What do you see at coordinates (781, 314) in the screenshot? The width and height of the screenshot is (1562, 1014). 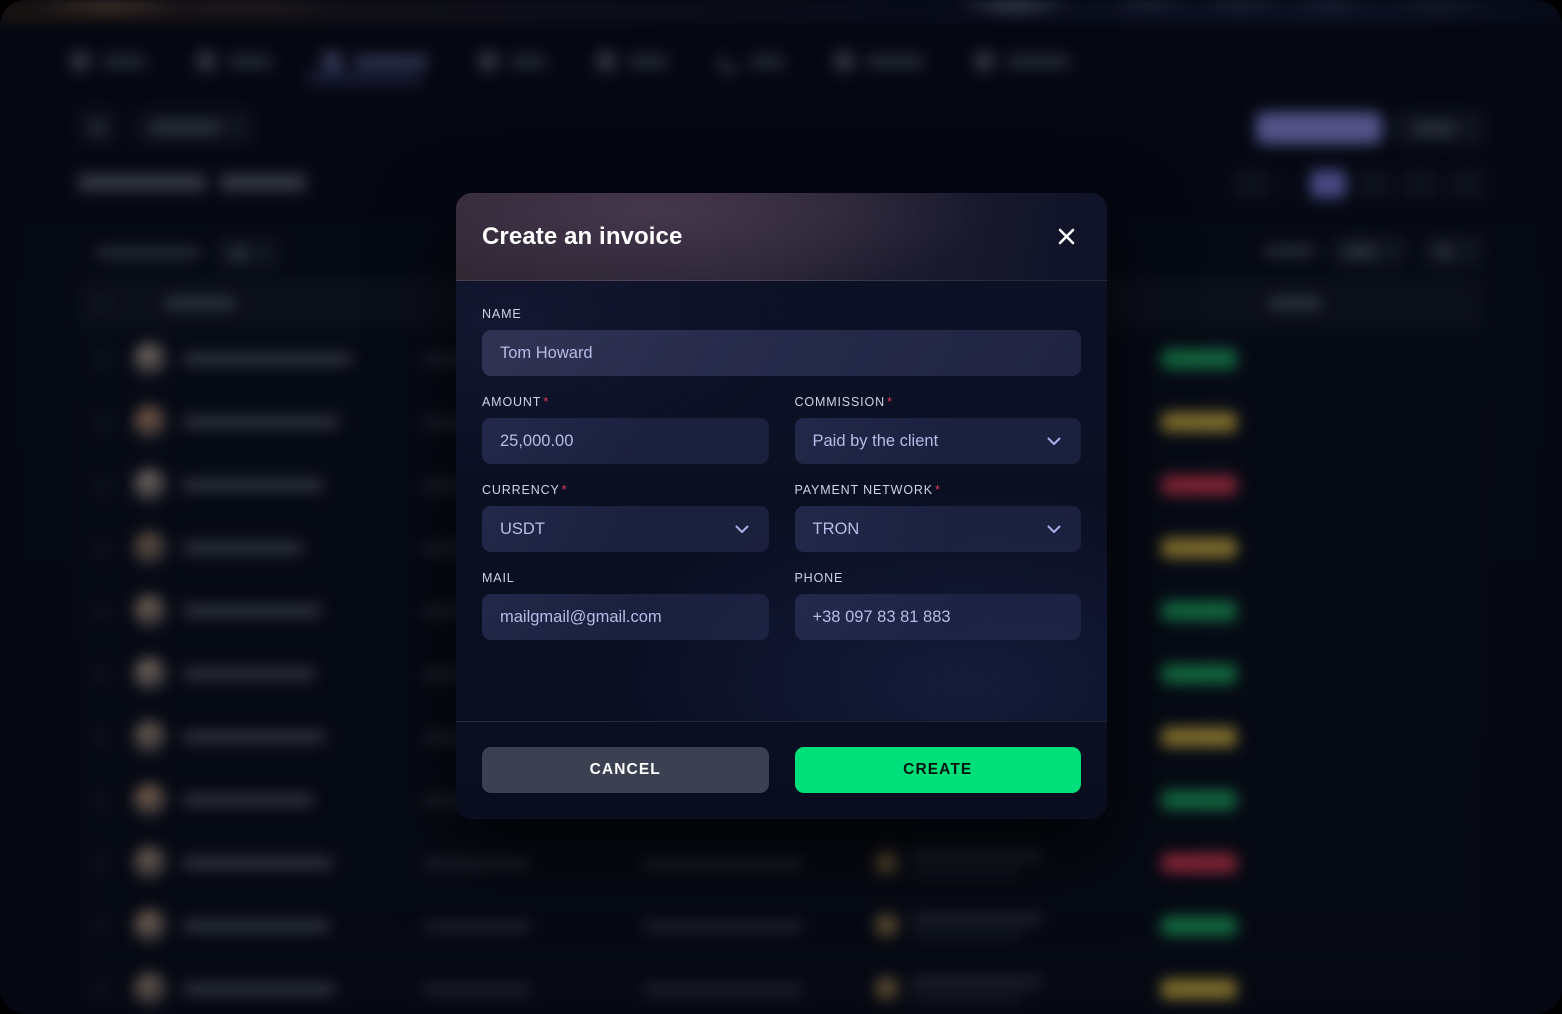 I see `field-label-name: NAME` at bounding box center [781, 314].